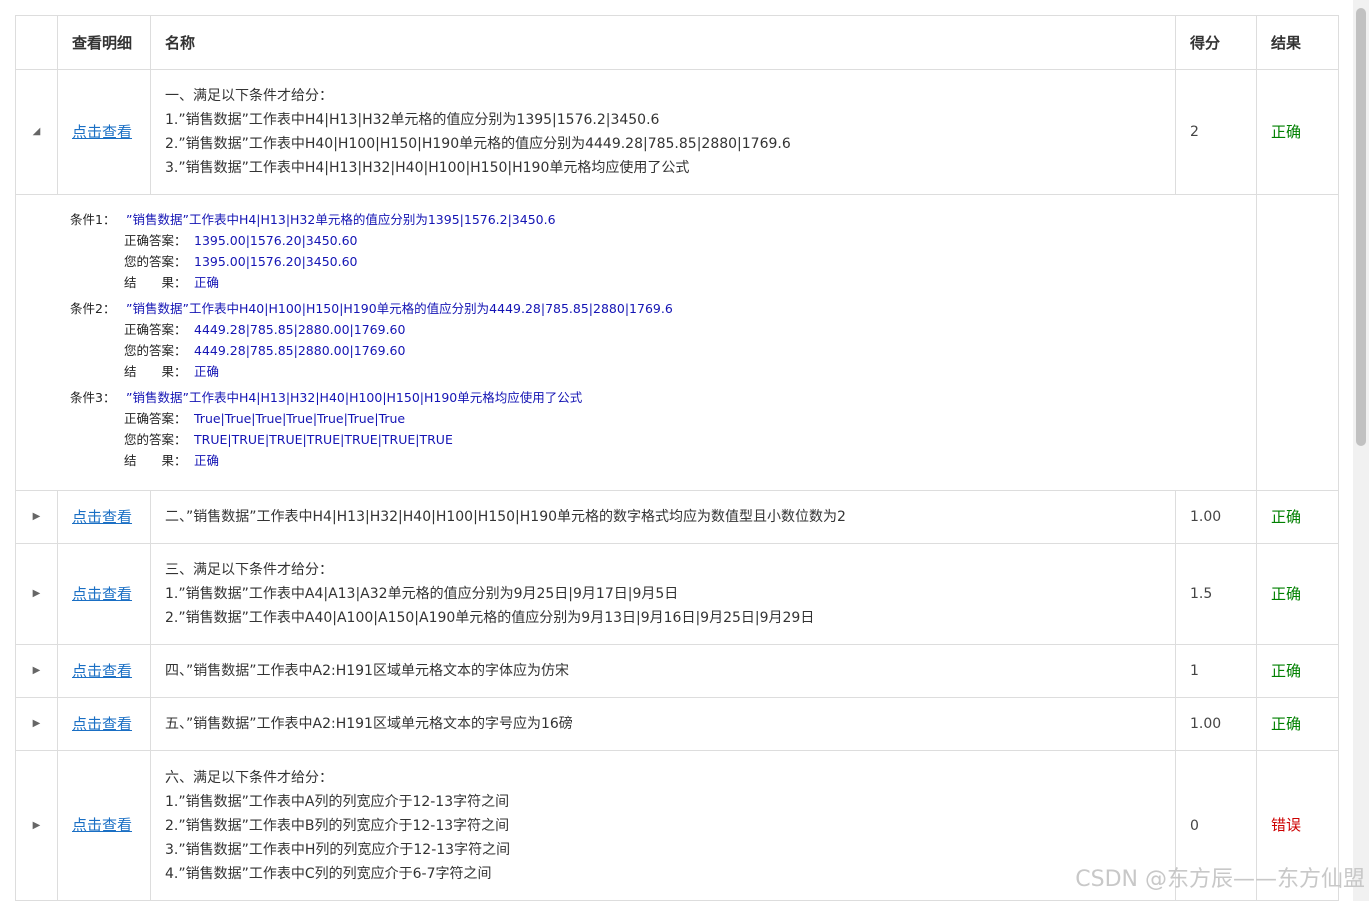 The image size is (1369, 901). What do you see at coordinates (1216, 671) in the screenshot?
I see `score-cell: 1` at bounding box center [1216, 671].